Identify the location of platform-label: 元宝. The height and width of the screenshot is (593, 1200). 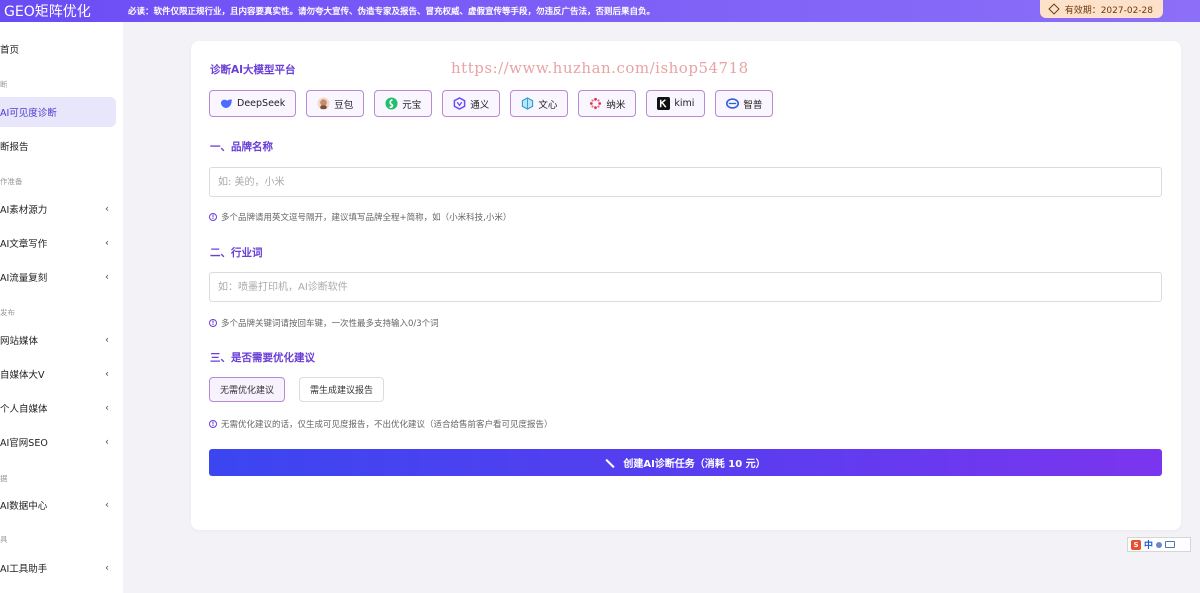
(412, 105).